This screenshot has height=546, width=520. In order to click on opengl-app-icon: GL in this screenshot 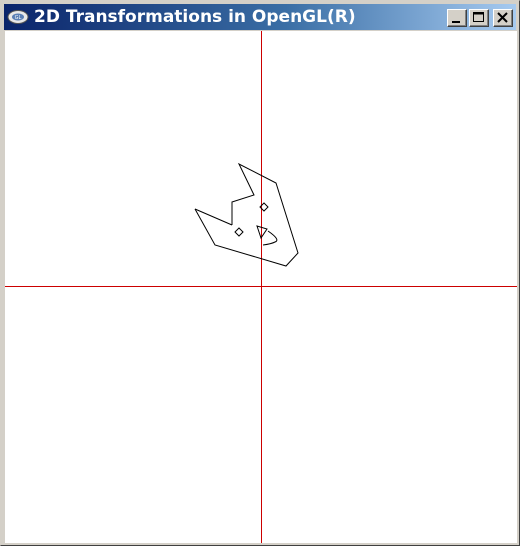, I will do `click(18, 17)`.